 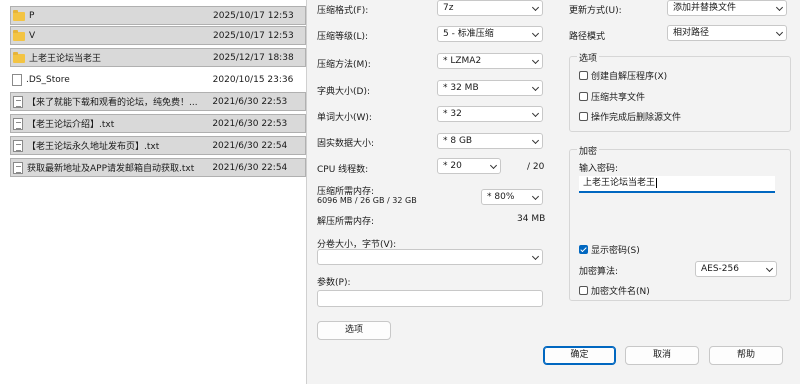 I want to click on text-caret, so click(x=657, y=182).